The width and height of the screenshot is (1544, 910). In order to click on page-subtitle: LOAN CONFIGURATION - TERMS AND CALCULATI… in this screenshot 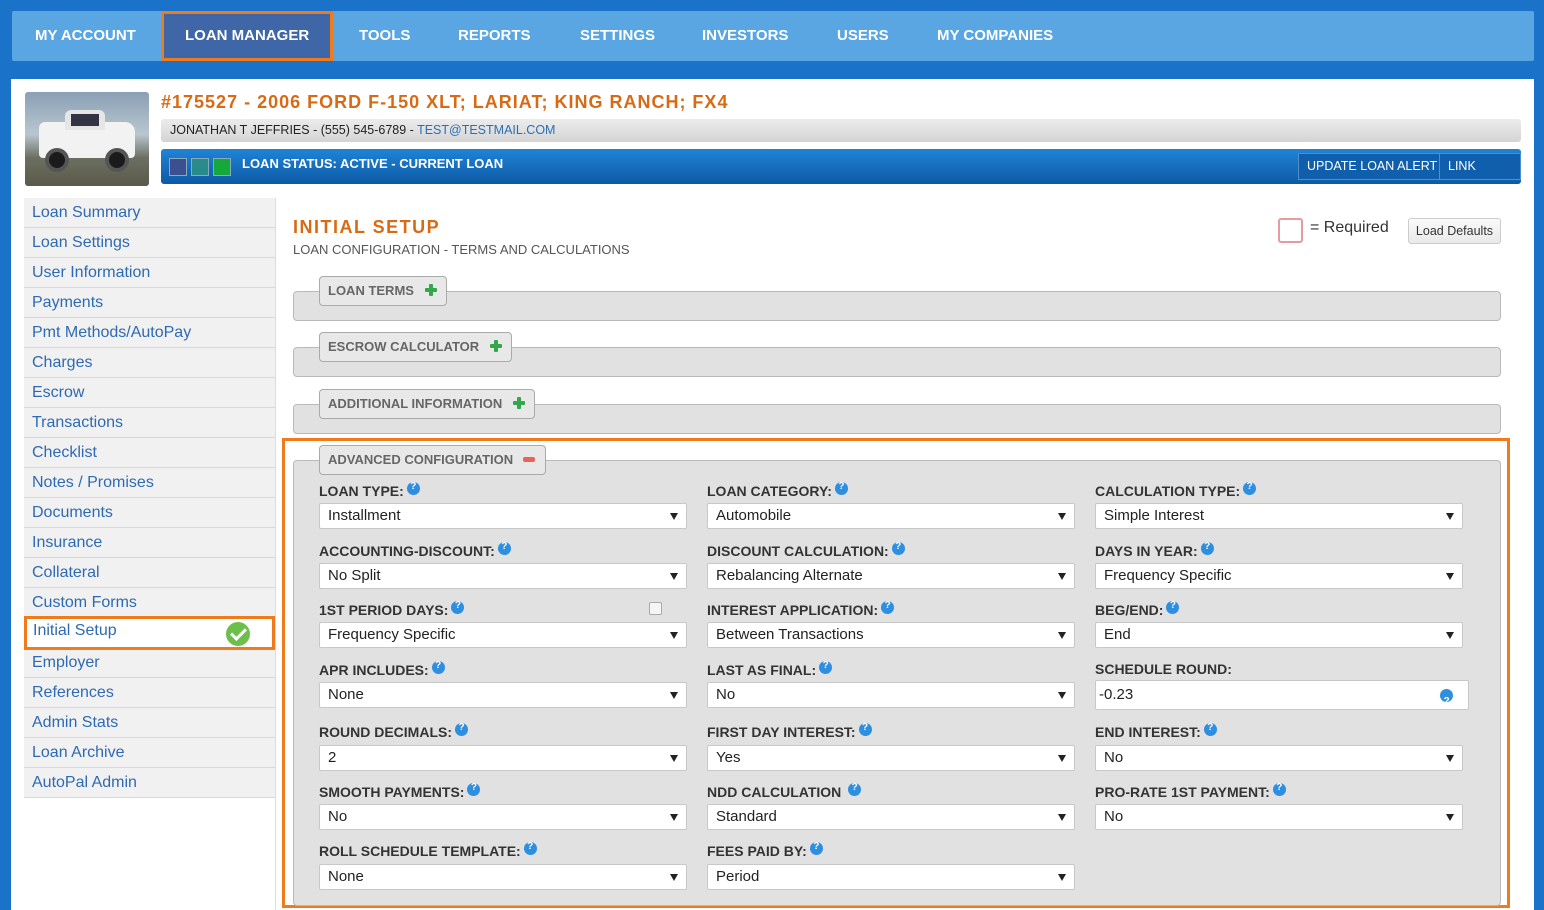, I will do `click(461, 249)`.